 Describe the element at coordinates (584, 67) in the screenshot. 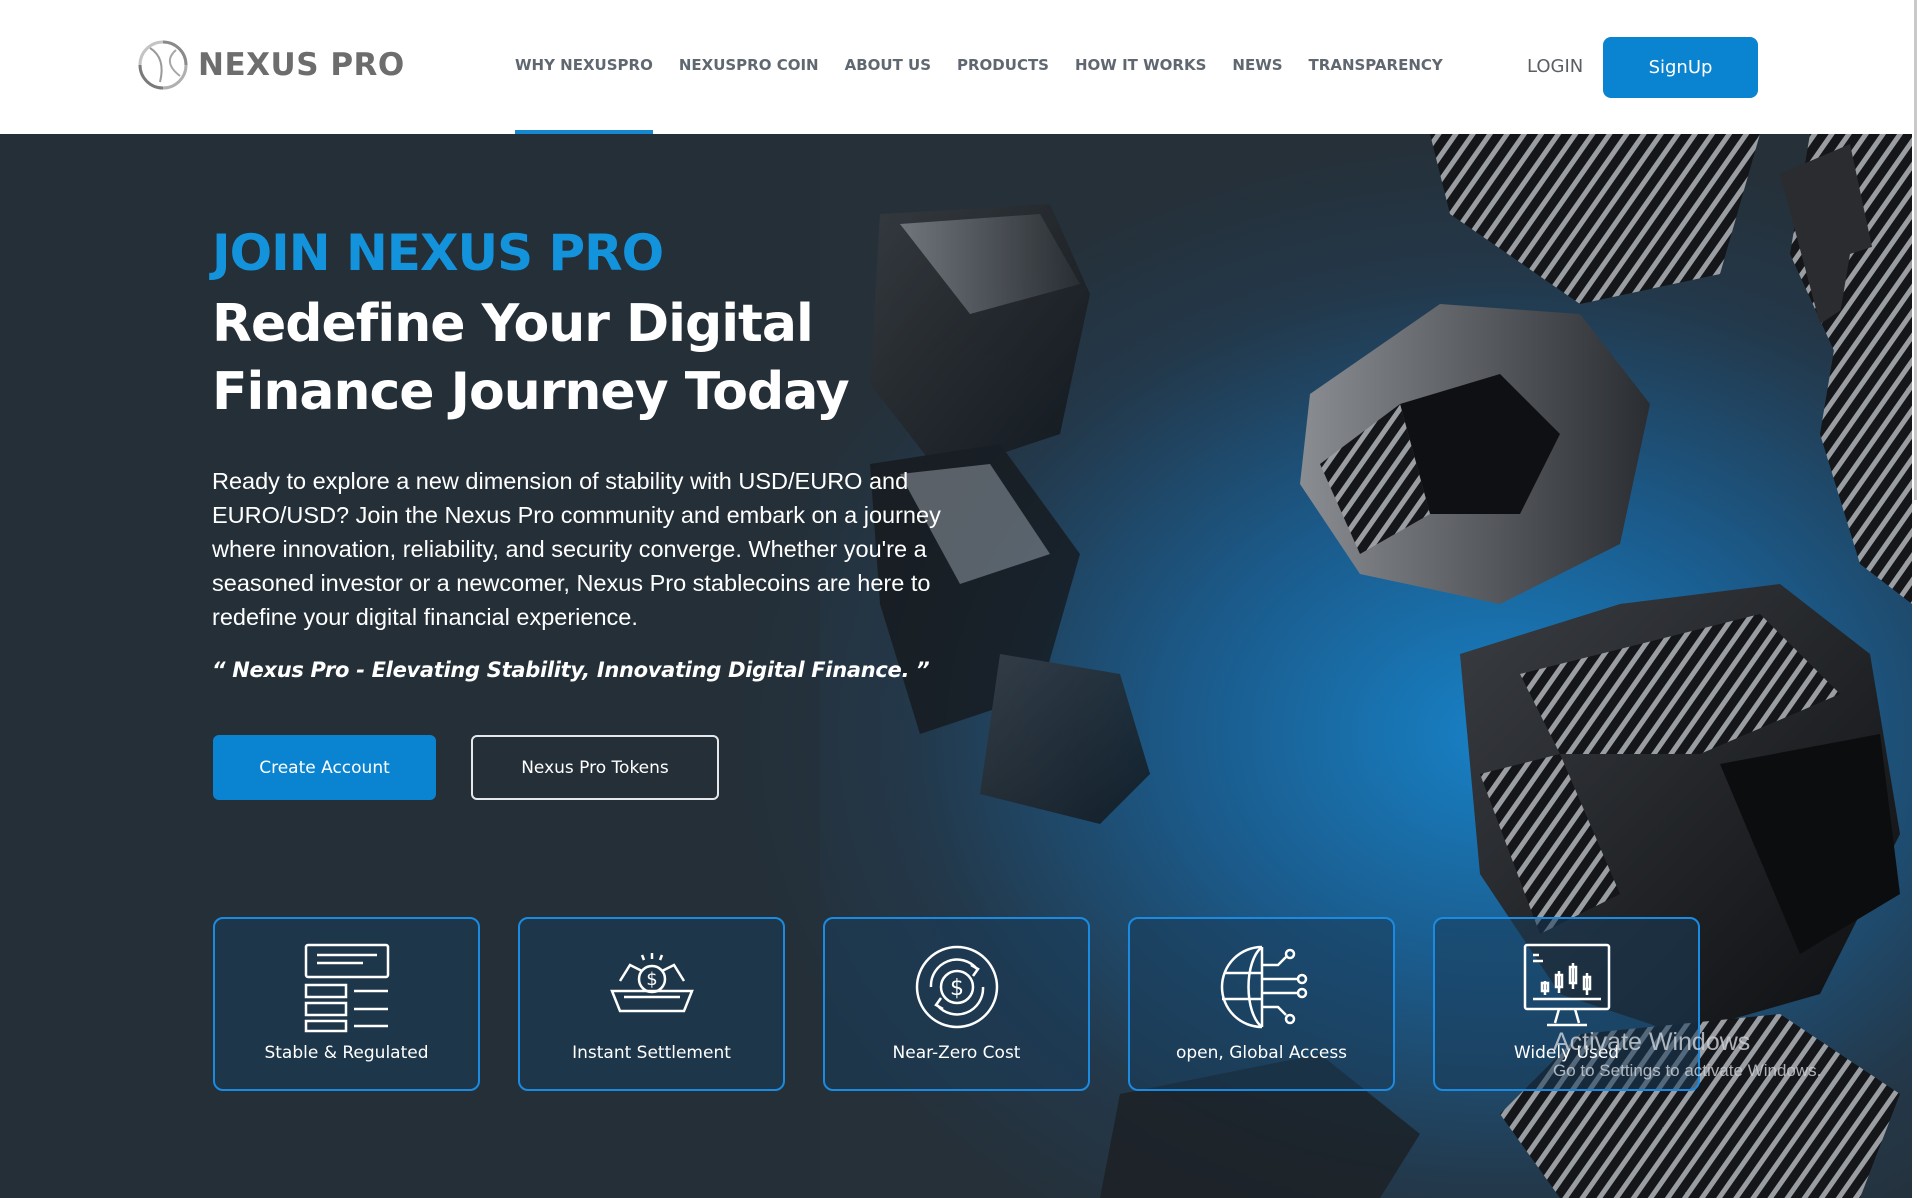

I see `nav-why-nexuspro: WHY NEXUSPRO` at that location.